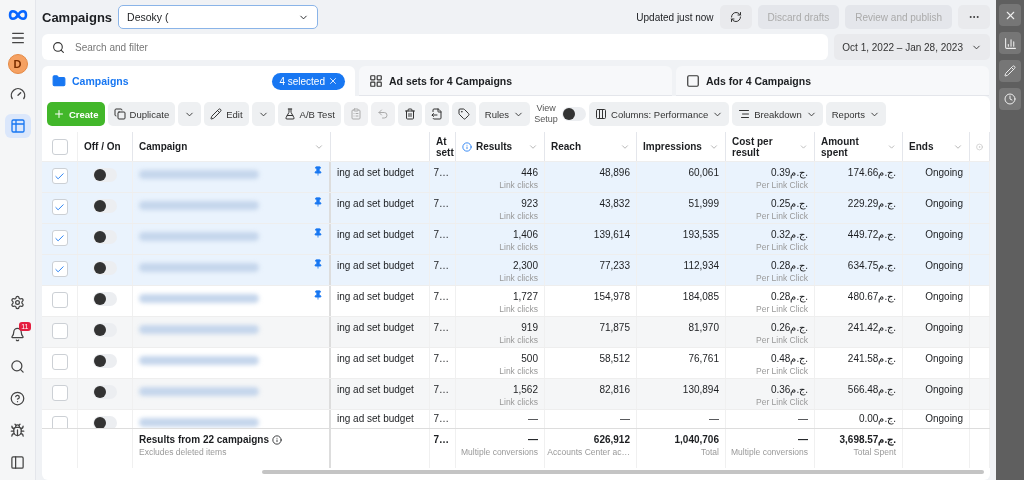  Describe the element at coordinates (912, 47) in the screenshot. I see `date-range-button: Oct 1, 2022 – Jan 28, 2023` at that location.